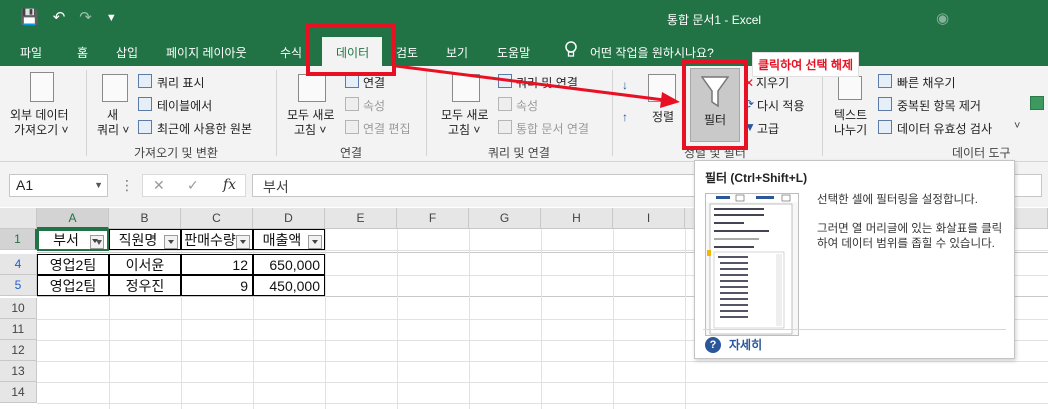 Image resolution: width=1048 pixels, height=409 pixels. I want to click on tab-page-layout: 페이지 레이아웃, so click(206, 52).